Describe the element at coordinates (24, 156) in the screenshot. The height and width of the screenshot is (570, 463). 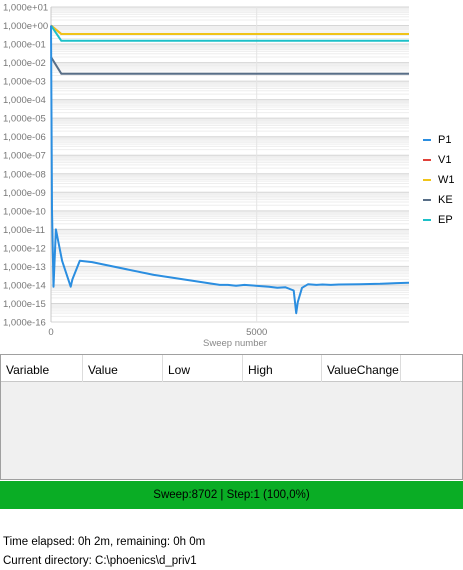
I see `y-tick-label: 1,000e-07` at that location.